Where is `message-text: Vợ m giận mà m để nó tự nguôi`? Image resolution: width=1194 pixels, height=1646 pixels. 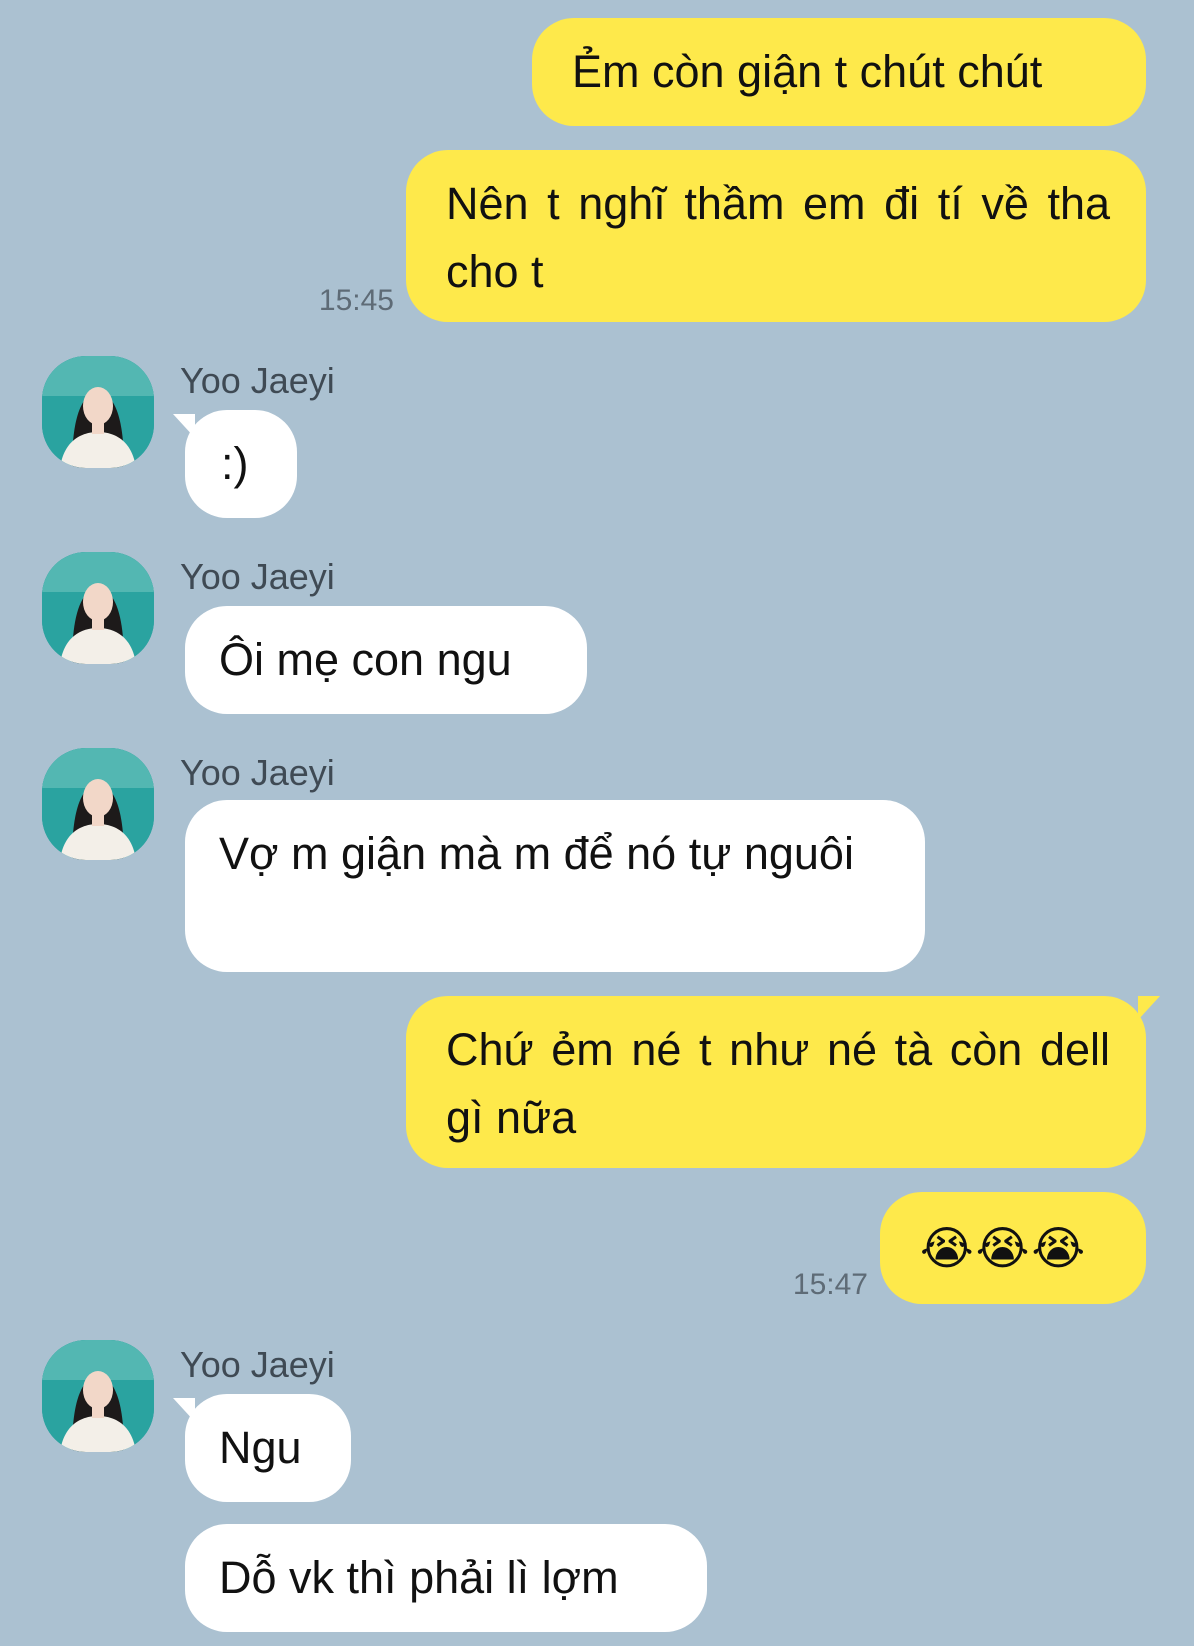
message-text: Vợ m giận mà m để nó tự nguôi is located at coordinates (536, 853).